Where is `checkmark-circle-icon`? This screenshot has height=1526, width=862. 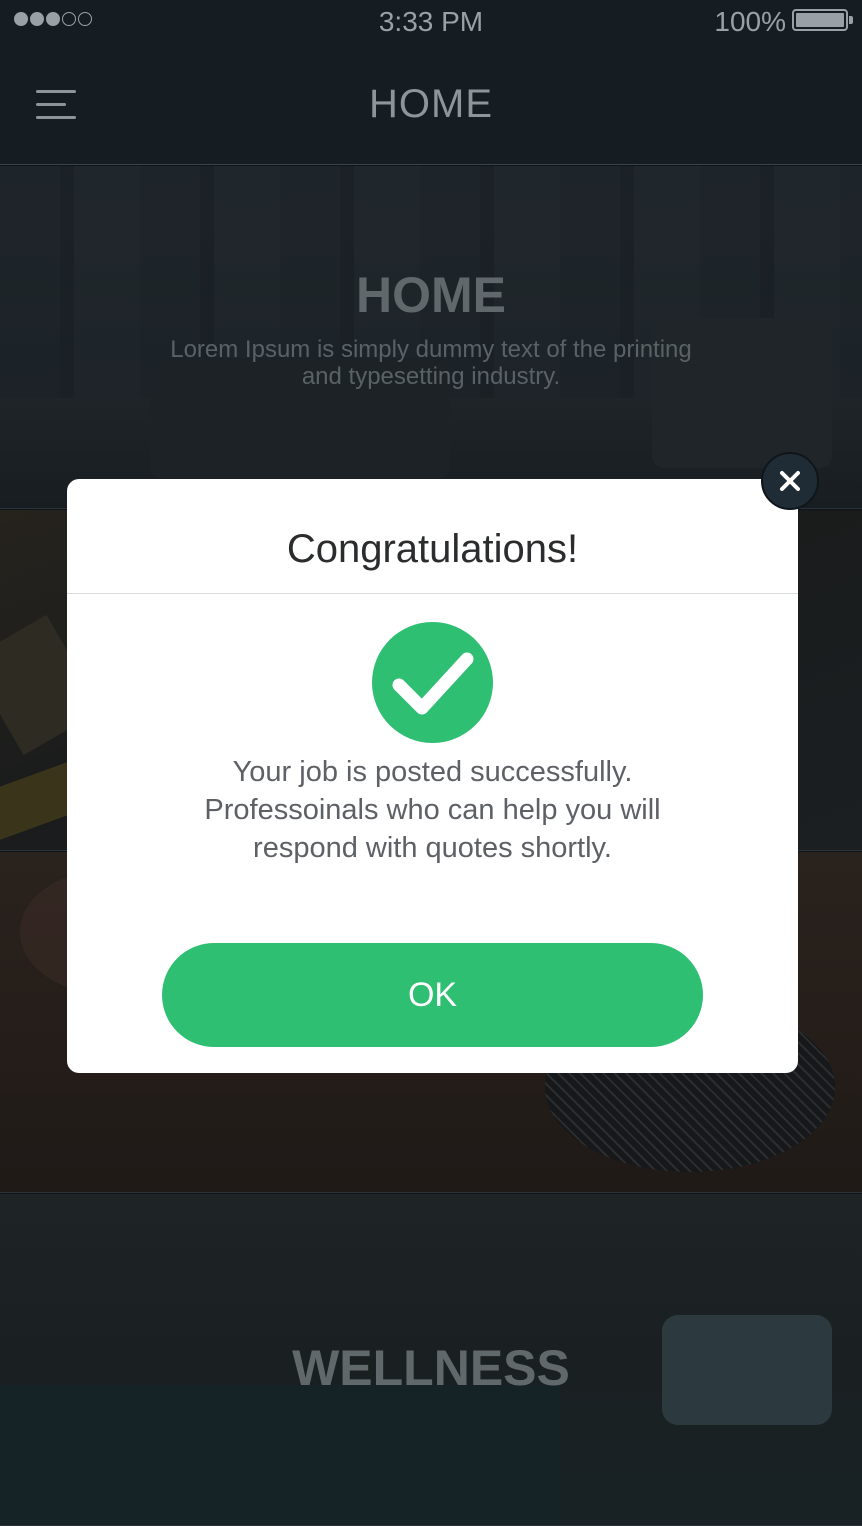
checkmark-circle-icon is located at coordinates (432, 682).